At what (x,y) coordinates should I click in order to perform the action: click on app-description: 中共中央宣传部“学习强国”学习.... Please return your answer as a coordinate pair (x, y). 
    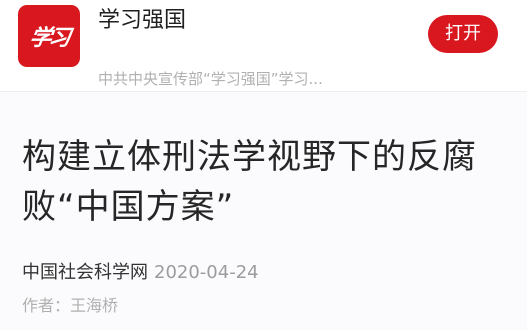
    Looking at the image, I should click on (210, 79).